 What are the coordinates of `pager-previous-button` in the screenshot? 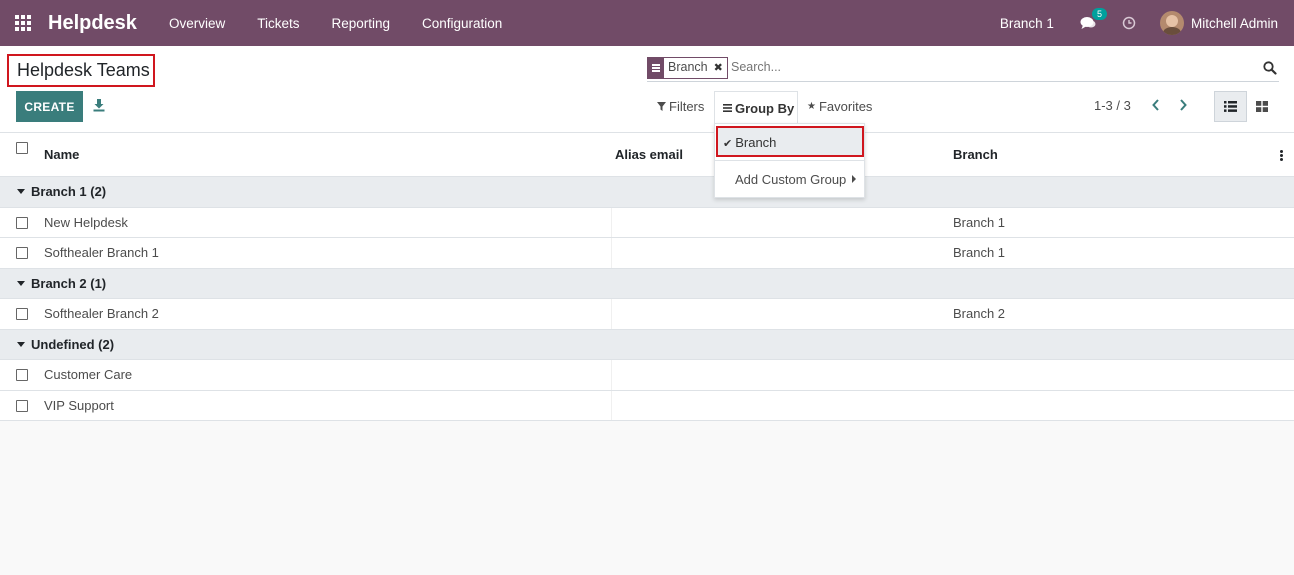 It's located at (1156, 105).